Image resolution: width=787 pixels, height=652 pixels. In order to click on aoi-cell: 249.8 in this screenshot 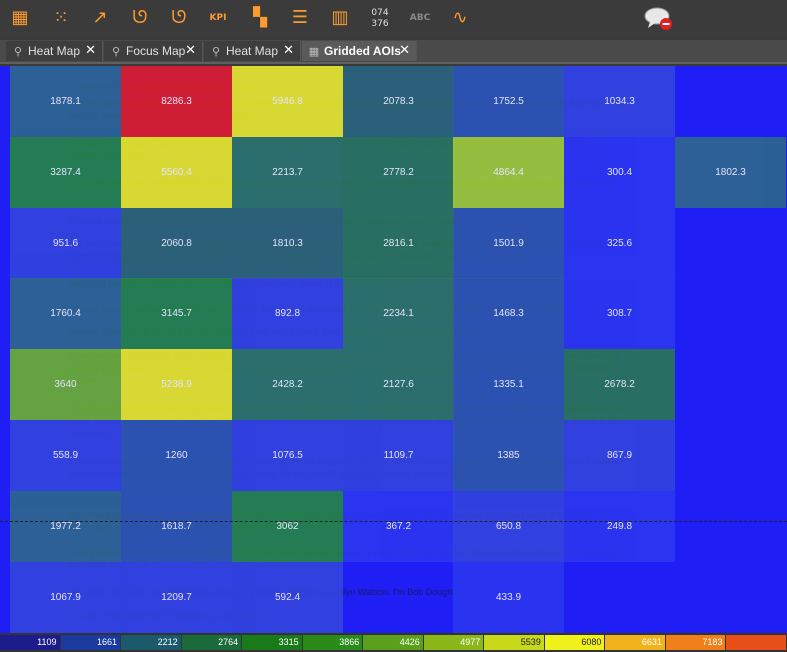, I will do `click(619, 526)`.